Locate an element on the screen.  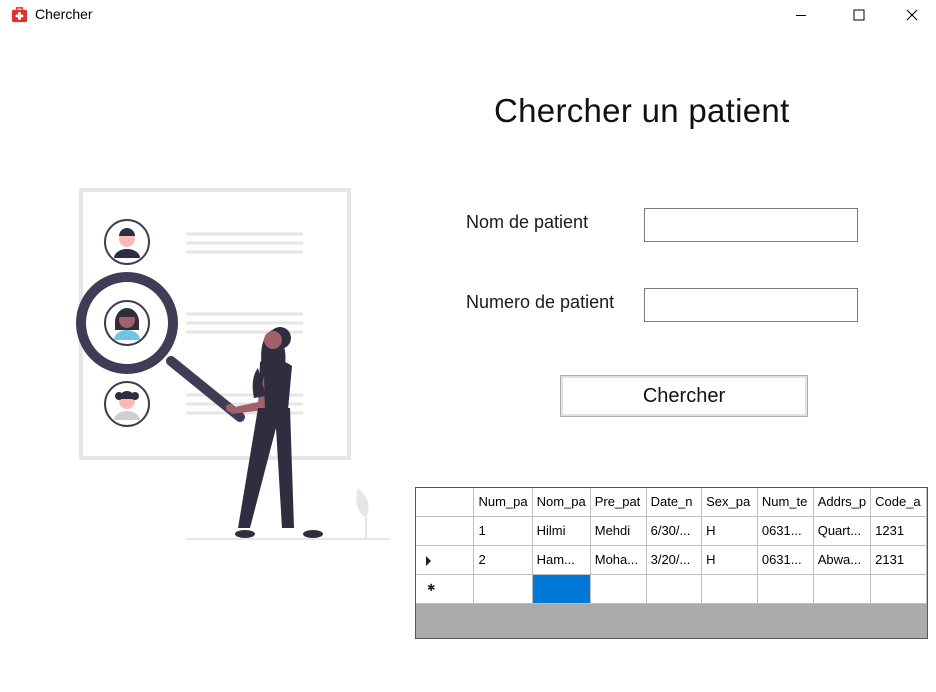
maximize-button is located at coordinates (859, 15).